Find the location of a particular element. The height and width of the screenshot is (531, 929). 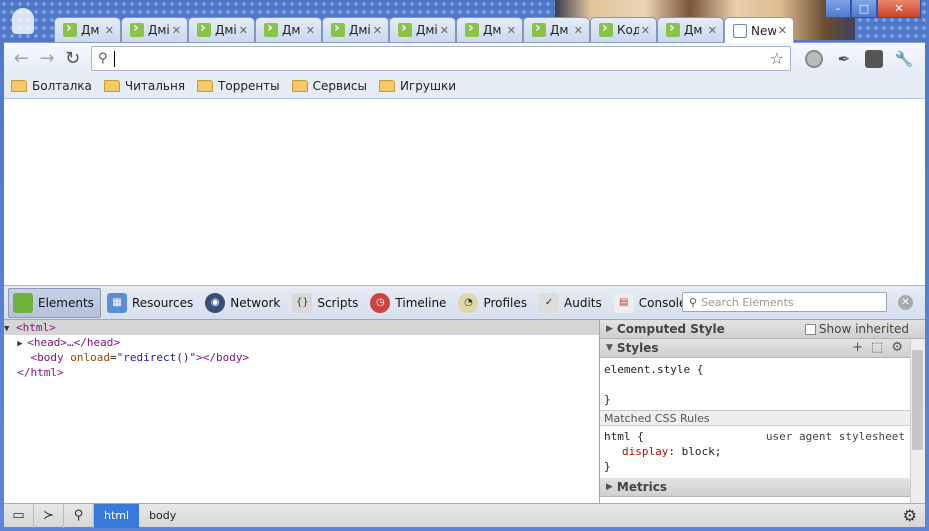

devtools-tab-resources: ▦ Resources is located at coordinates (151, 303).